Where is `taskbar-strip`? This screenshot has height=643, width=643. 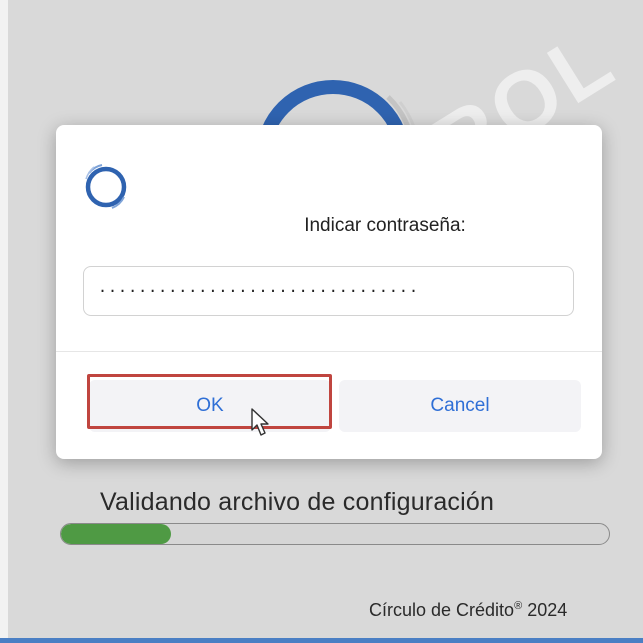
taskbar-strip is located at coordinates (321, 640).